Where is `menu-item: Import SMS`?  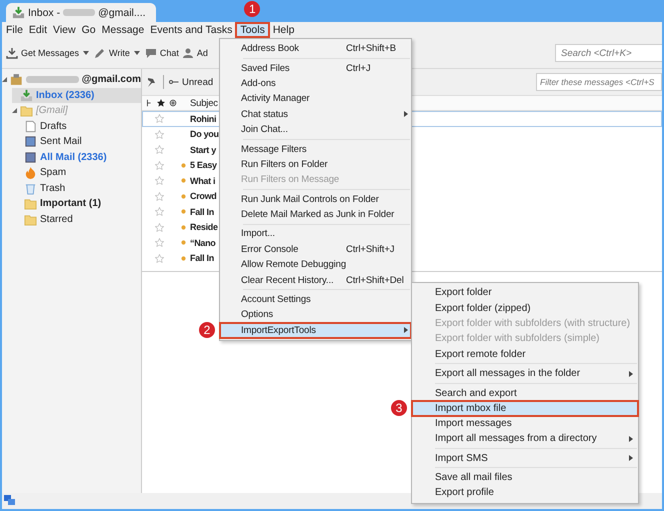
menu-item: Import SMS is located at coordinates (525, 458).